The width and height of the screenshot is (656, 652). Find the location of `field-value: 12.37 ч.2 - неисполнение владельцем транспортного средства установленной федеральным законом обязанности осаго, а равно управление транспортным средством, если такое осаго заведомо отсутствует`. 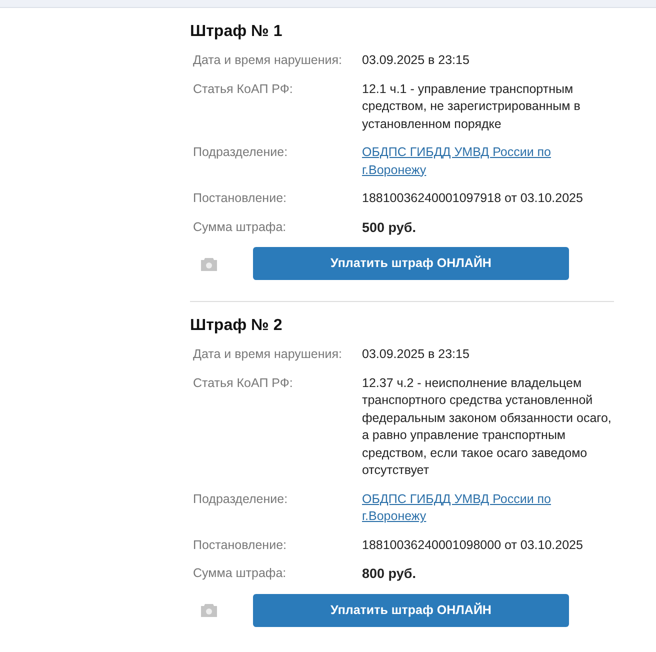

field-value: 12.37 ч.2 - неисполнение владельцем транспортного средства установленной федеральным законом обязанности осаго, а равно управление транспортным средством, если такое осаго заведомо отсутствует is located at coordinates (487, 426).